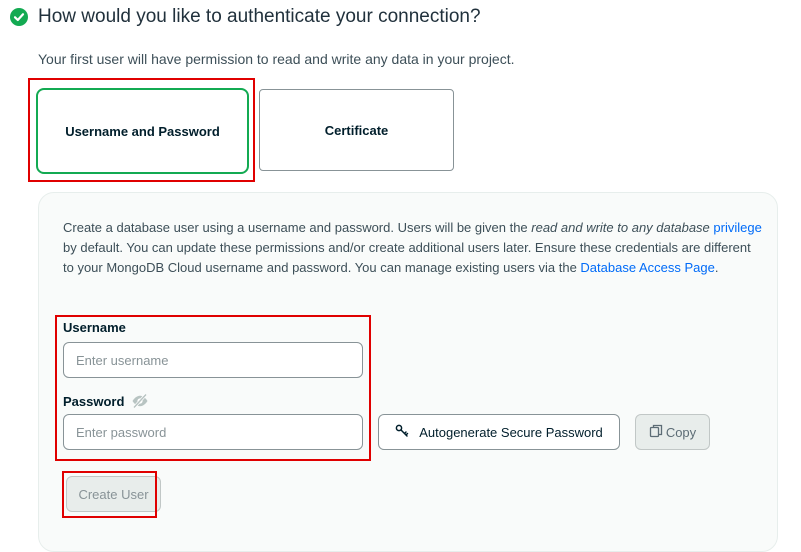 The image size is (801, 552). I want to click on auth-method-certificate-card: Certificate, so click(356, 130).